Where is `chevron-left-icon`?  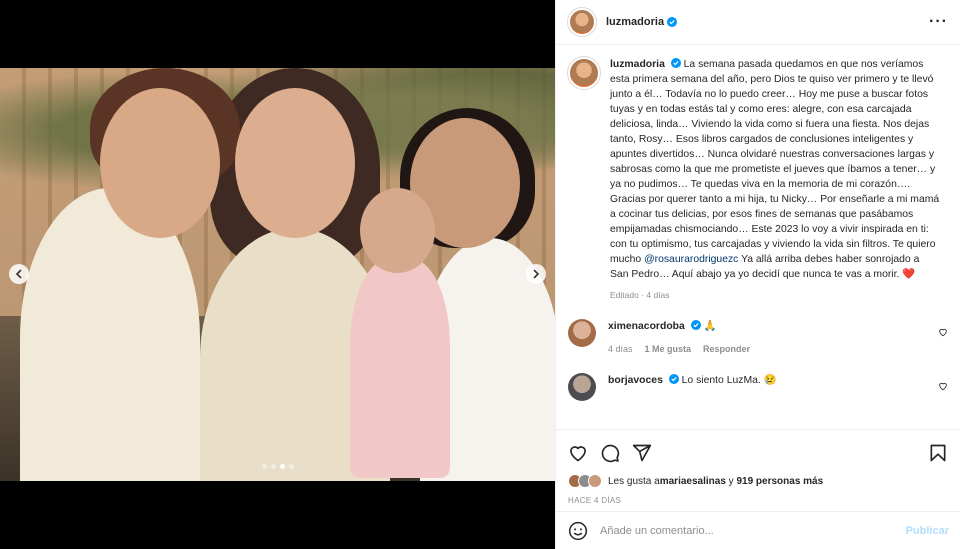 chevron-left-icon is located at coordinates (18, 274).